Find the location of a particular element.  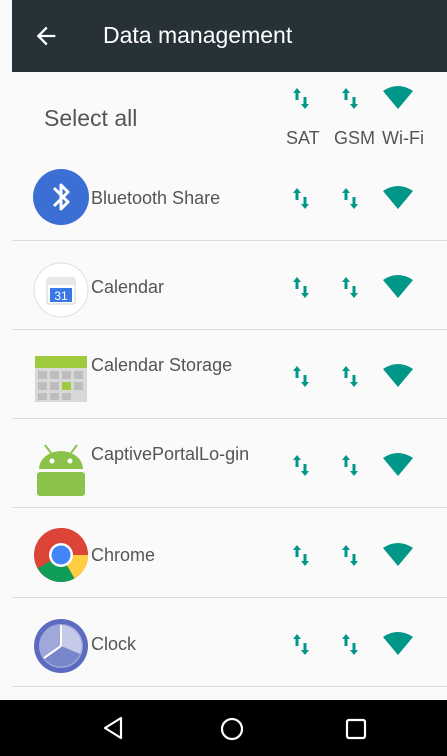

app-row-calendar-storage: Calendar Storage is located at coordinates (229, 374).